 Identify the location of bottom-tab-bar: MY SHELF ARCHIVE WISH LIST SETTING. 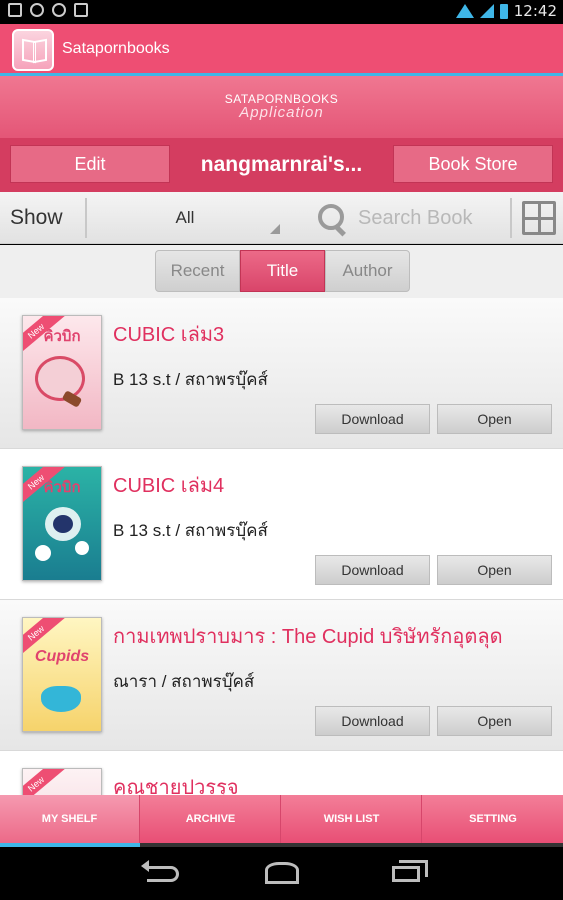
(281, 821).